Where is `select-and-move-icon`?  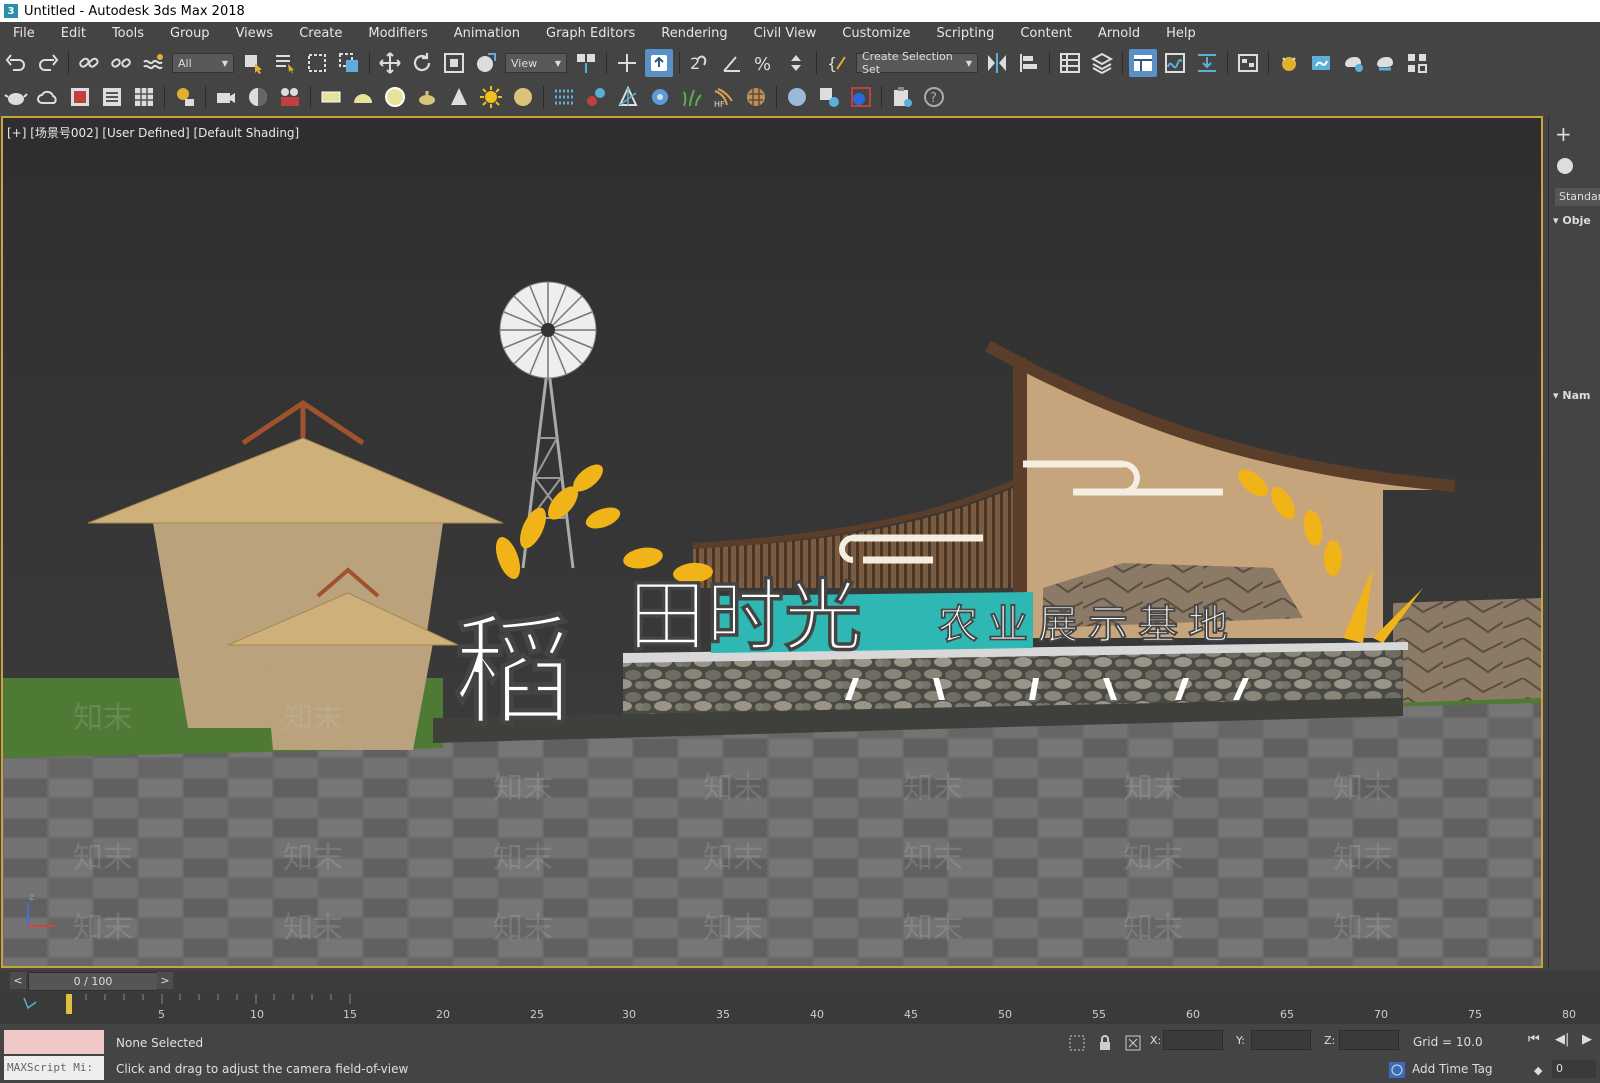
select-and-move-icon is located at coordinates (390, 63).